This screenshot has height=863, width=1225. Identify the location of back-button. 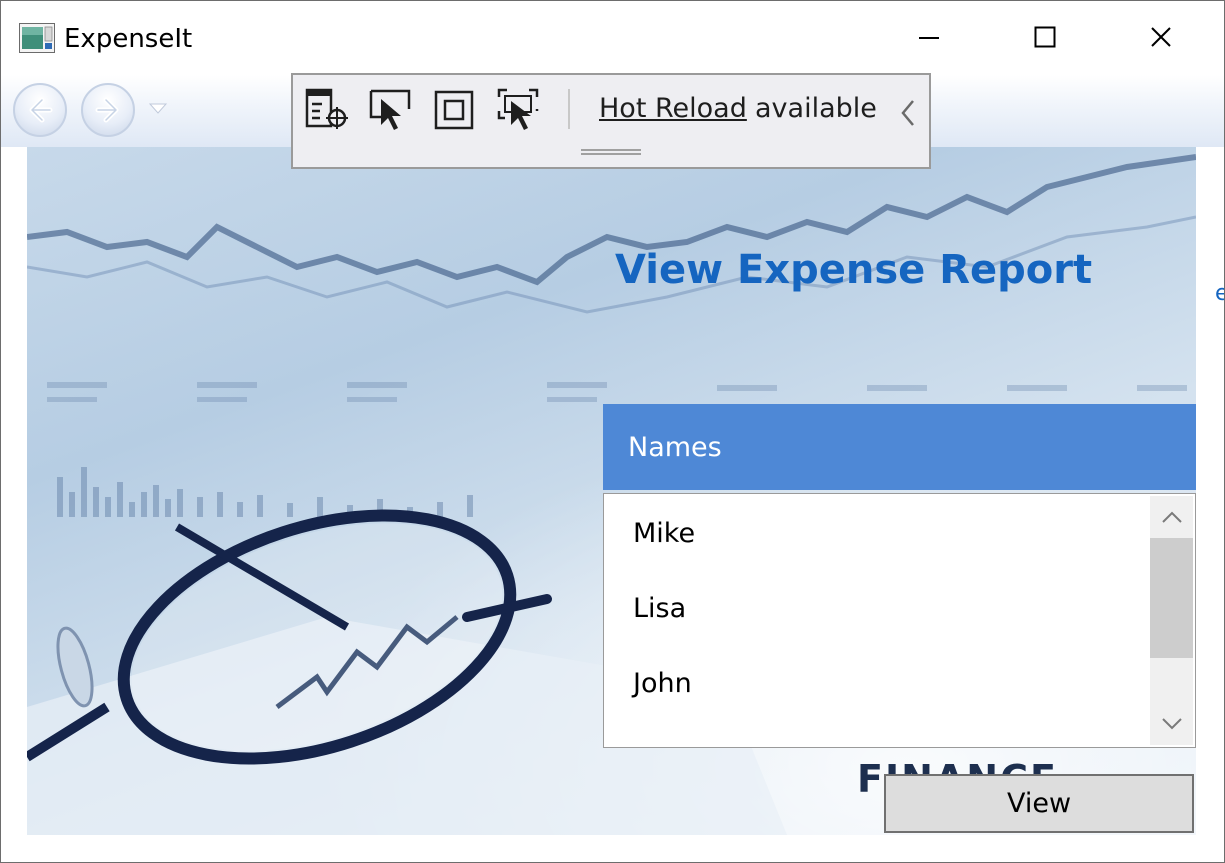
(40, 110).